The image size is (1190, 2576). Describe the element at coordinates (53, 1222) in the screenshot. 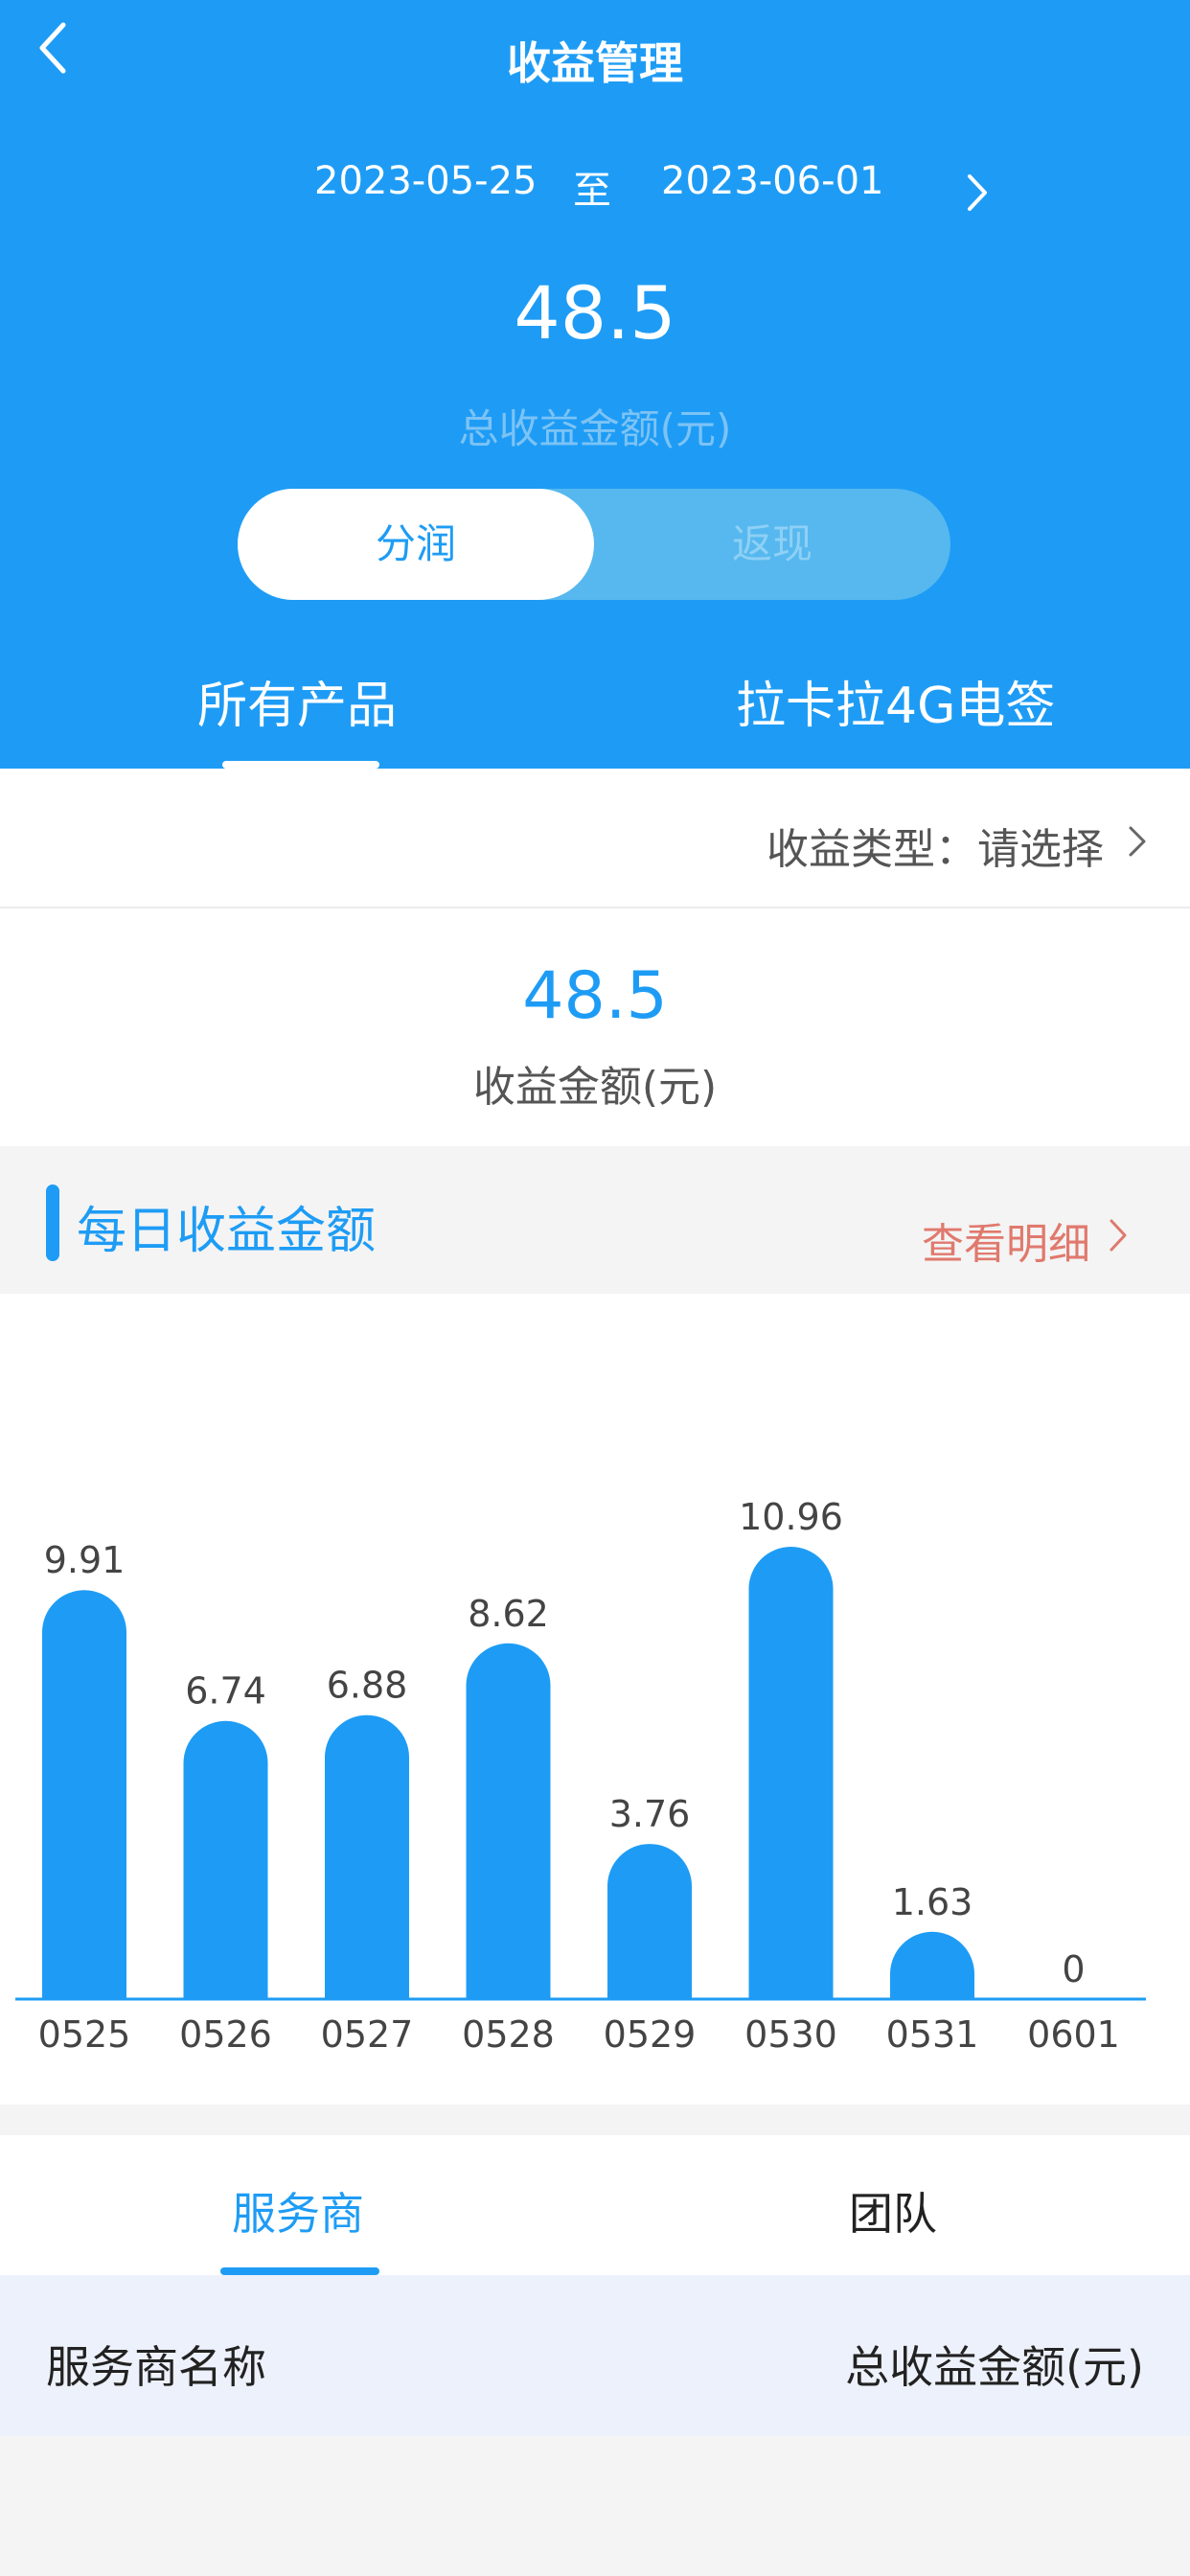

I see `section-accent-bar` at that location.